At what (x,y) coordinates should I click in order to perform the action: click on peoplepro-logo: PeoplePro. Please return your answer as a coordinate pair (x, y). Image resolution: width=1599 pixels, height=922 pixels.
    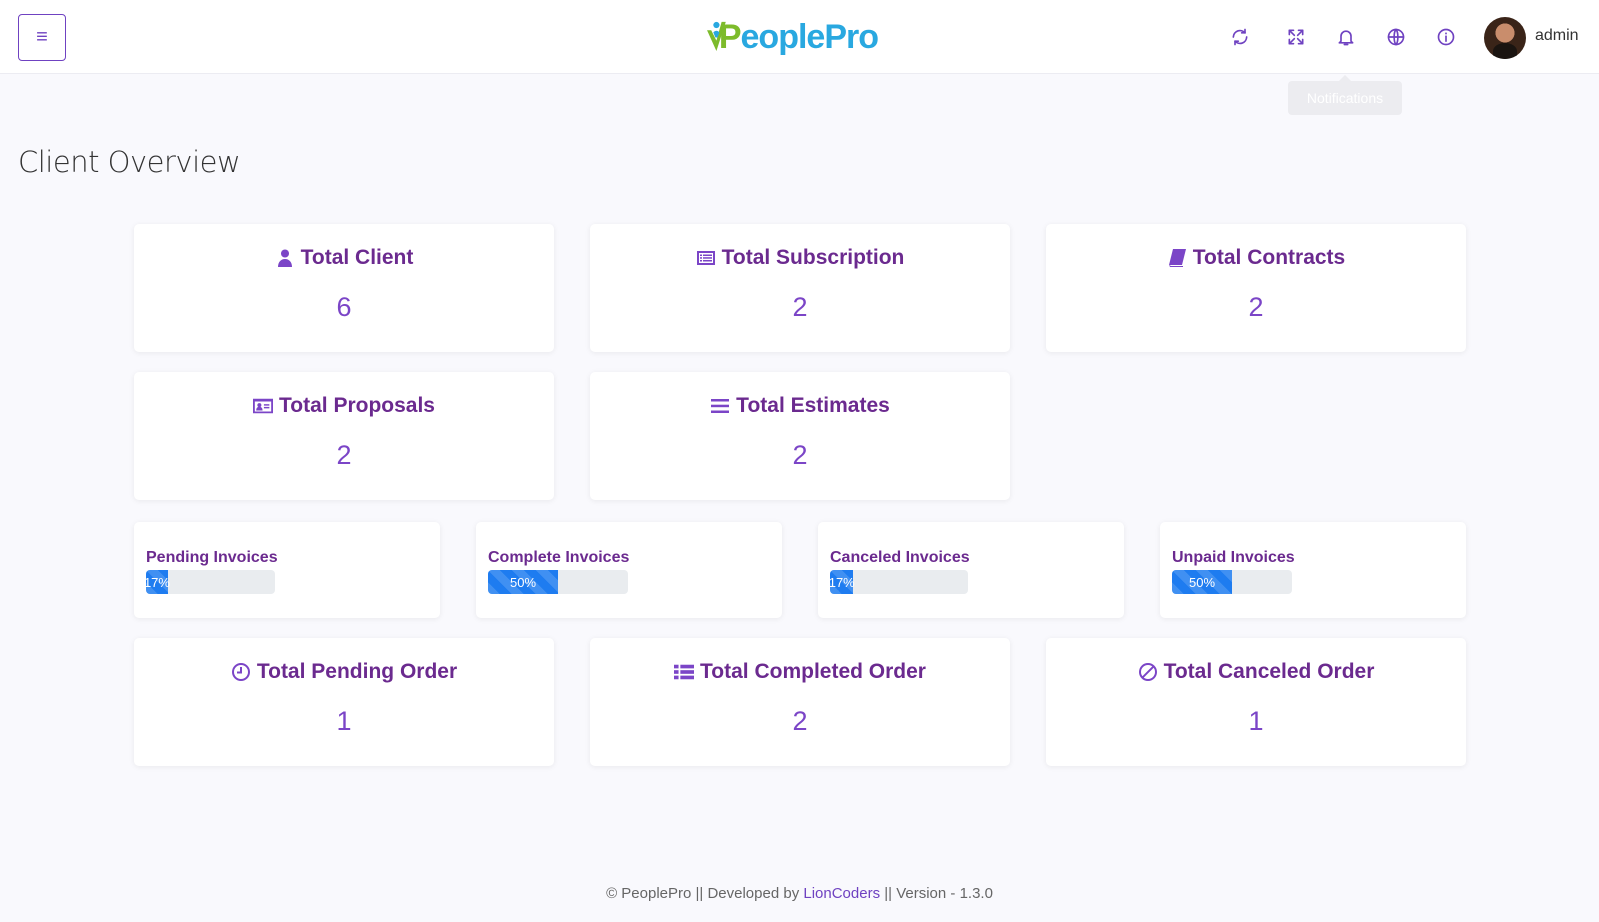
    Looking at the image, I should click on (792, 37).